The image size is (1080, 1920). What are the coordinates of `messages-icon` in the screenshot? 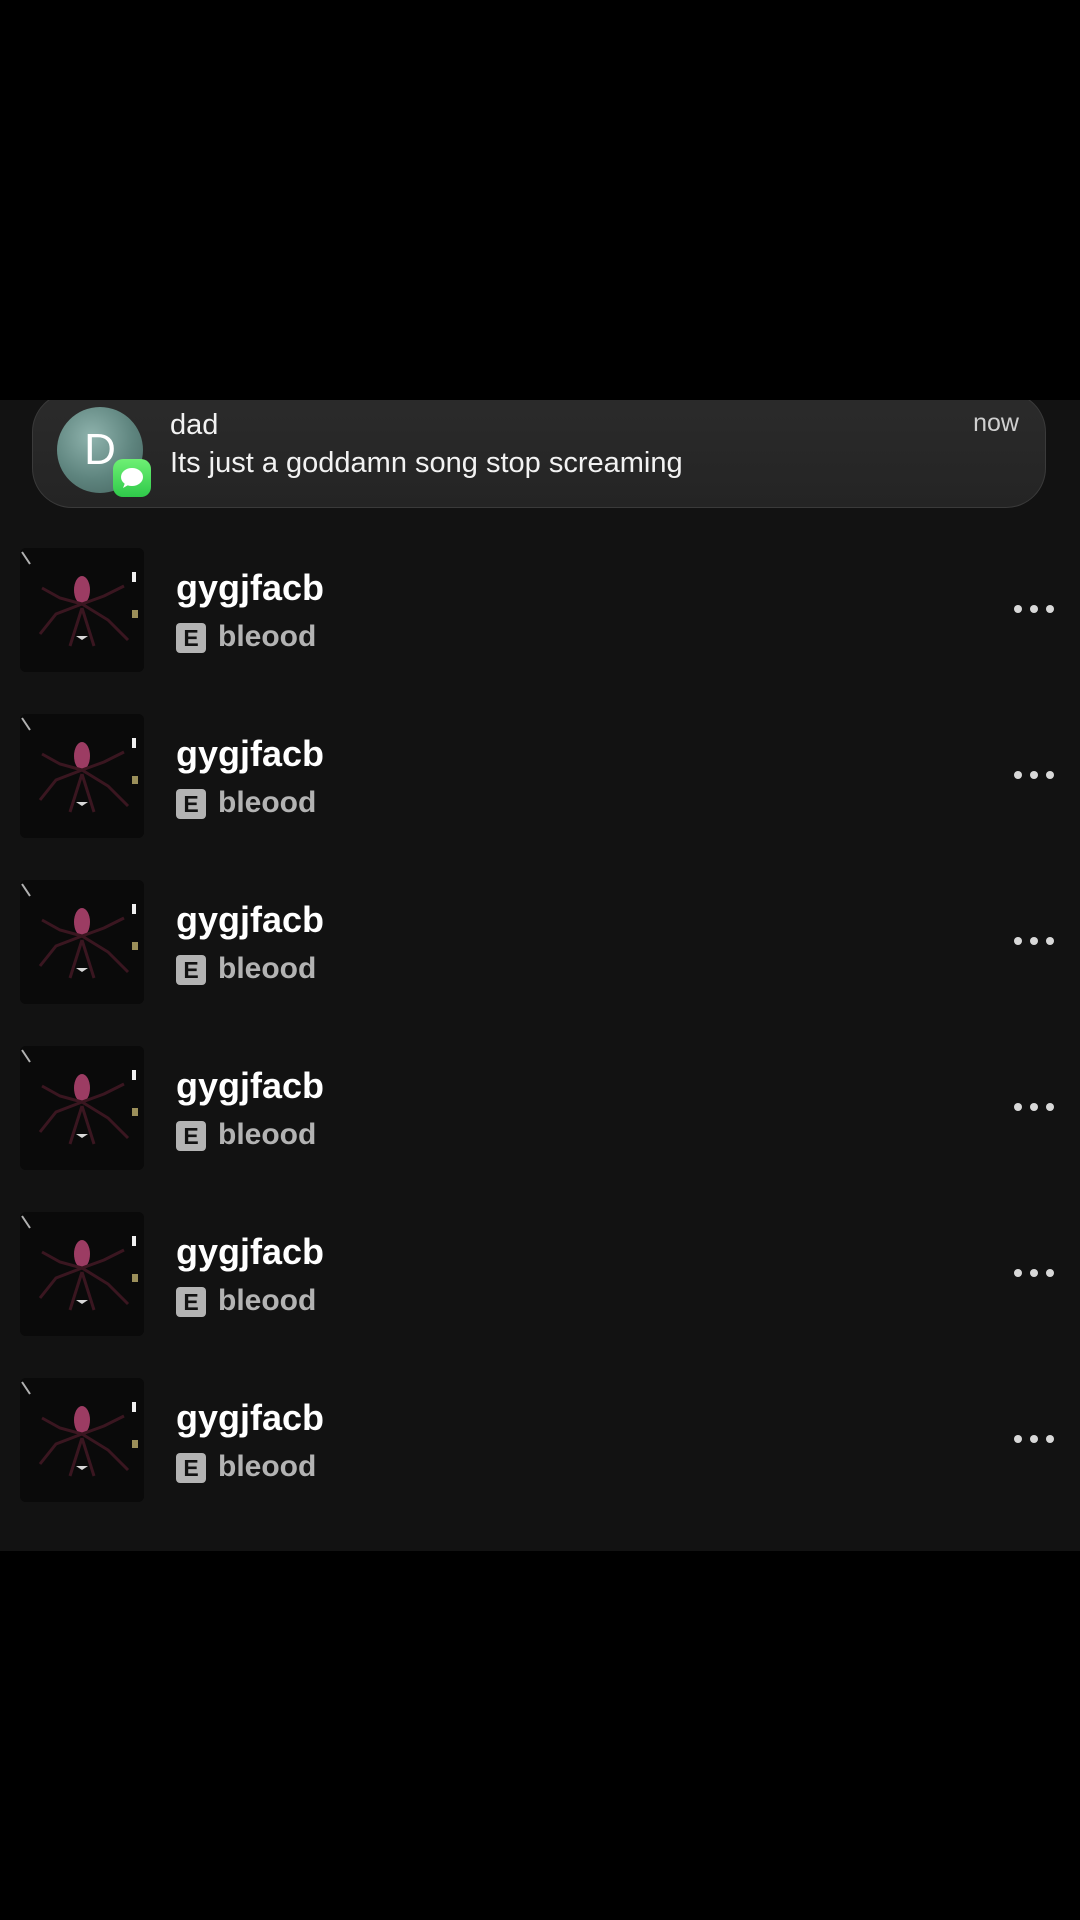 It's located at (132, 478).